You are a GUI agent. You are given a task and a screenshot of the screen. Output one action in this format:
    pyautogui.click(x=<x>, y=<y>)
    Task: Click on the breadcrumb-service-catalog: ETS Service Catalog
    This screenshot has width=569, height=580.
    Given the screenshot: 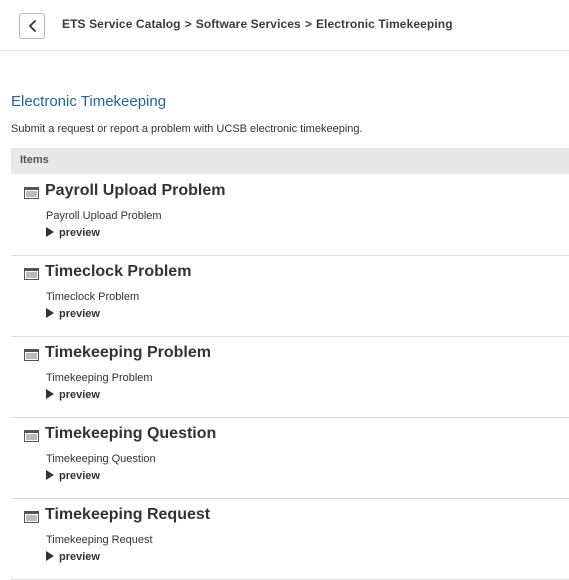 What is the action you would take?
    pyautogui.click(x=121, y=24)
    